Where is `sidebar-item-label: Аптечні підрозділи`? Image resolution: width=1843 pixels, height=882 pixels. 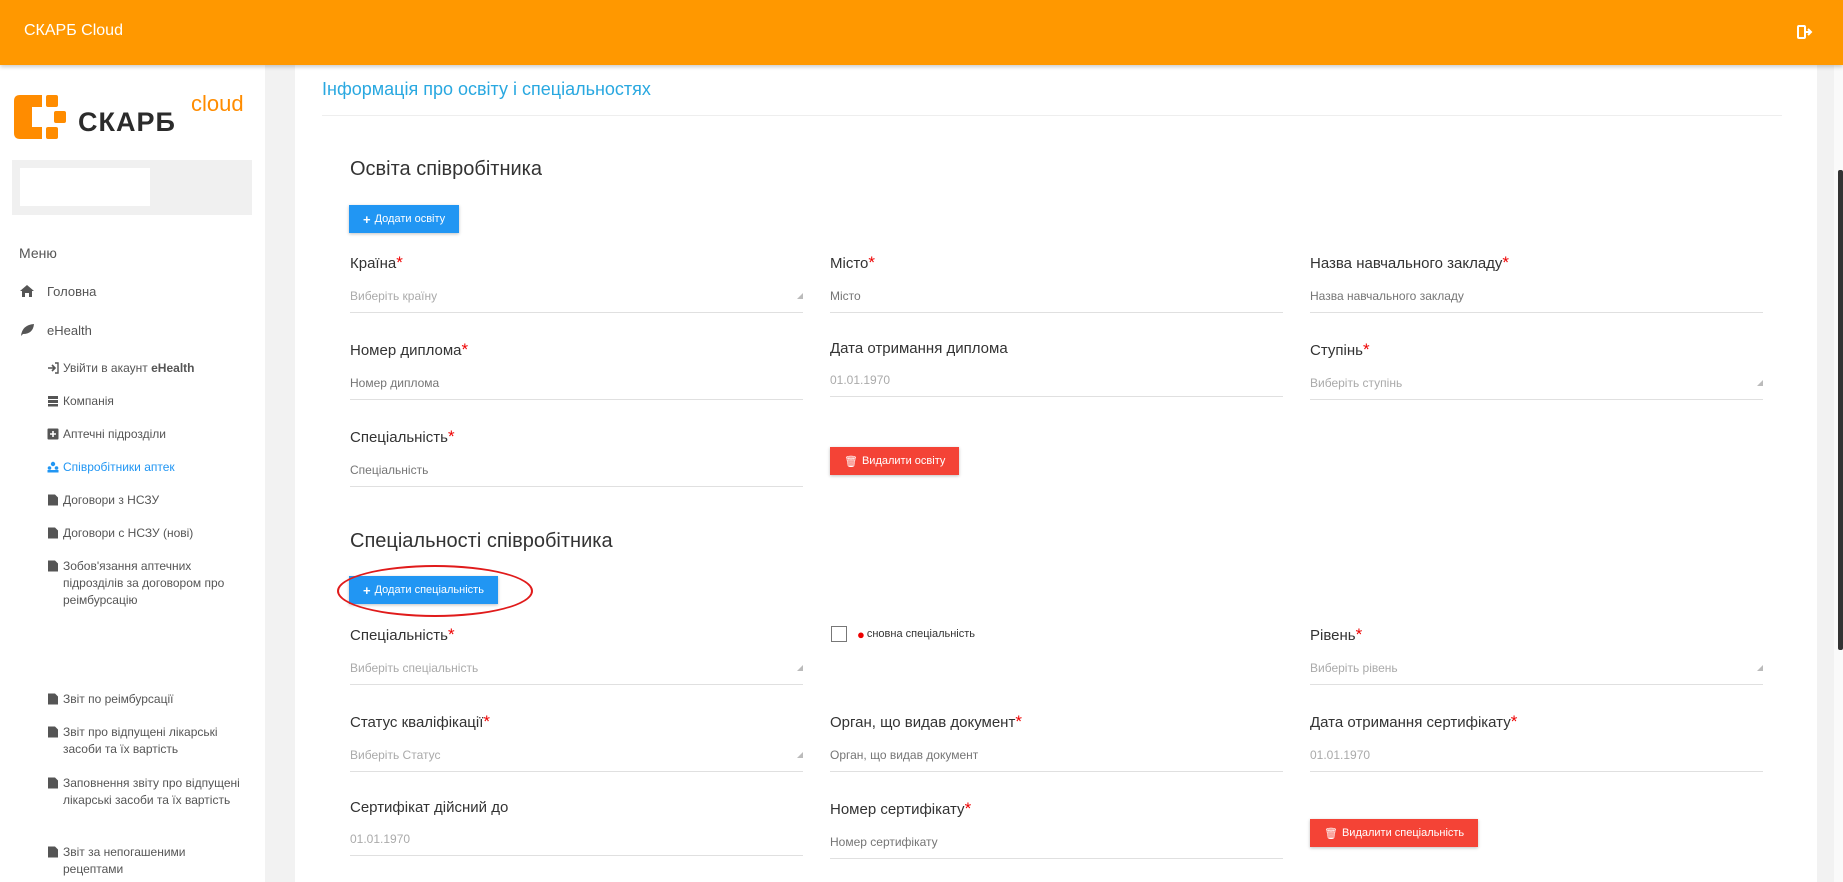 sidebar-item-label: Аптечні підрозділи is located at coordinates (115, 434).